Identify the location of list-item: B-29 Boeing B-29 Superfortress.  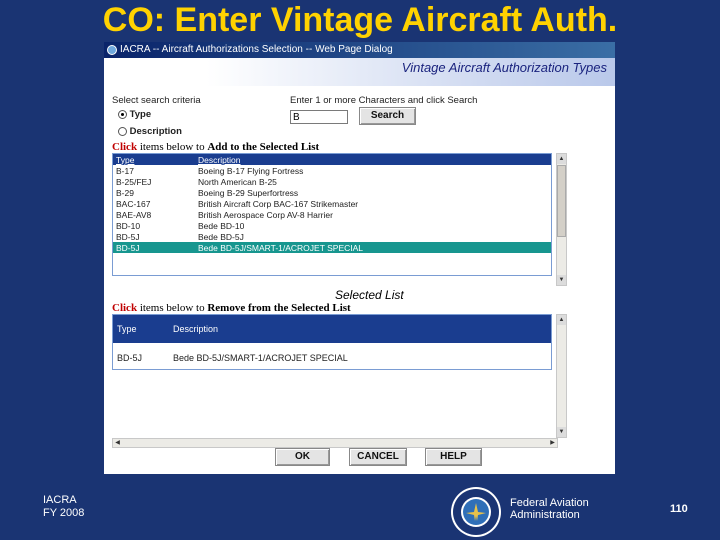
(332, 192).